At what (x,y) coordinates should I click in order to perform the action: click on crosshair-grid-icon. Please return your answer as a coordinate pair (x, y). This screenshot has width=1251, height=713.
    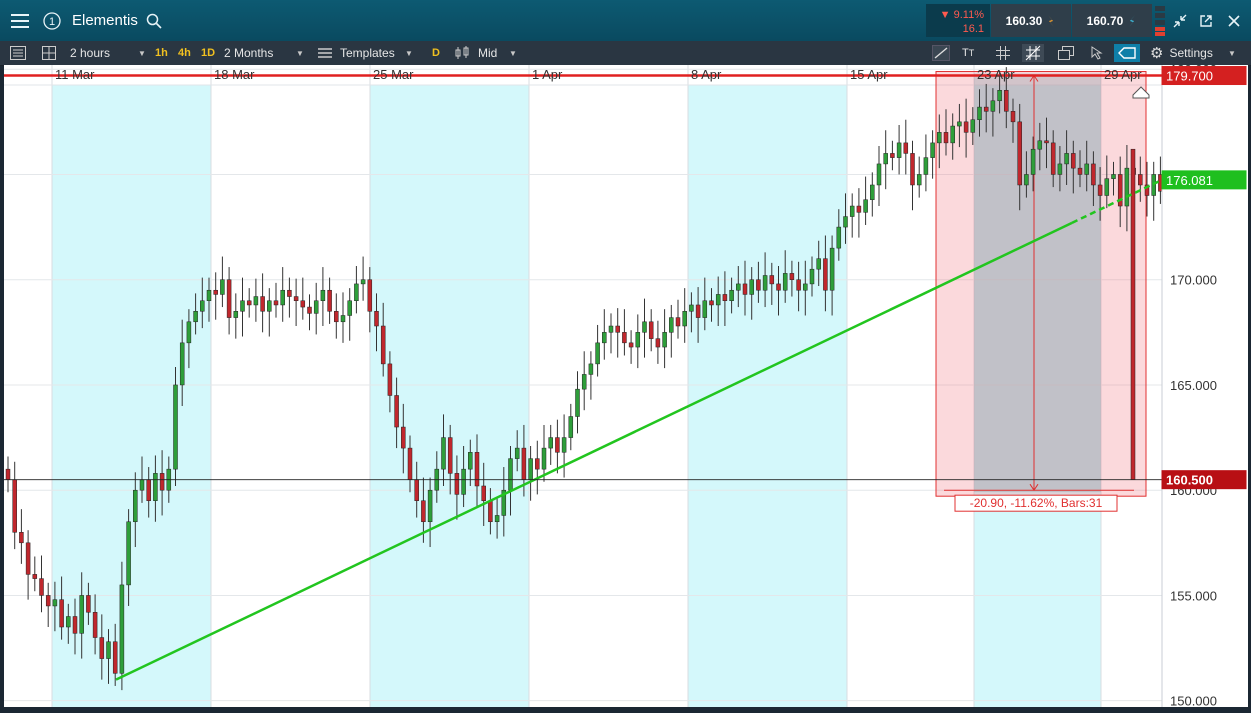
    Looking at the image, I should click on (1033, 53).